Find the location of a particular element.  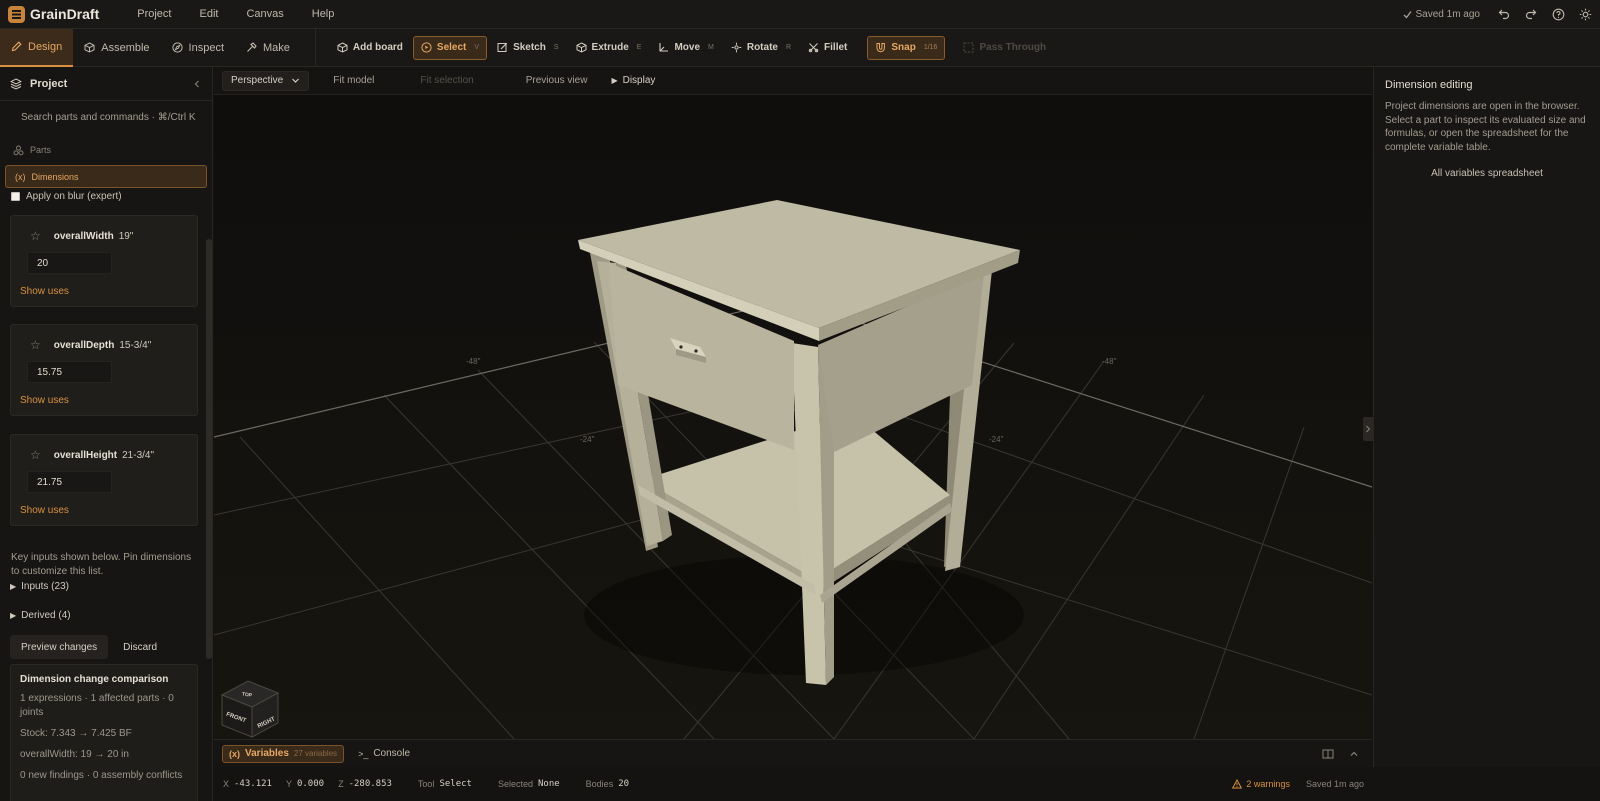

collapse-panel-icon is located at coordinates (197, 84).